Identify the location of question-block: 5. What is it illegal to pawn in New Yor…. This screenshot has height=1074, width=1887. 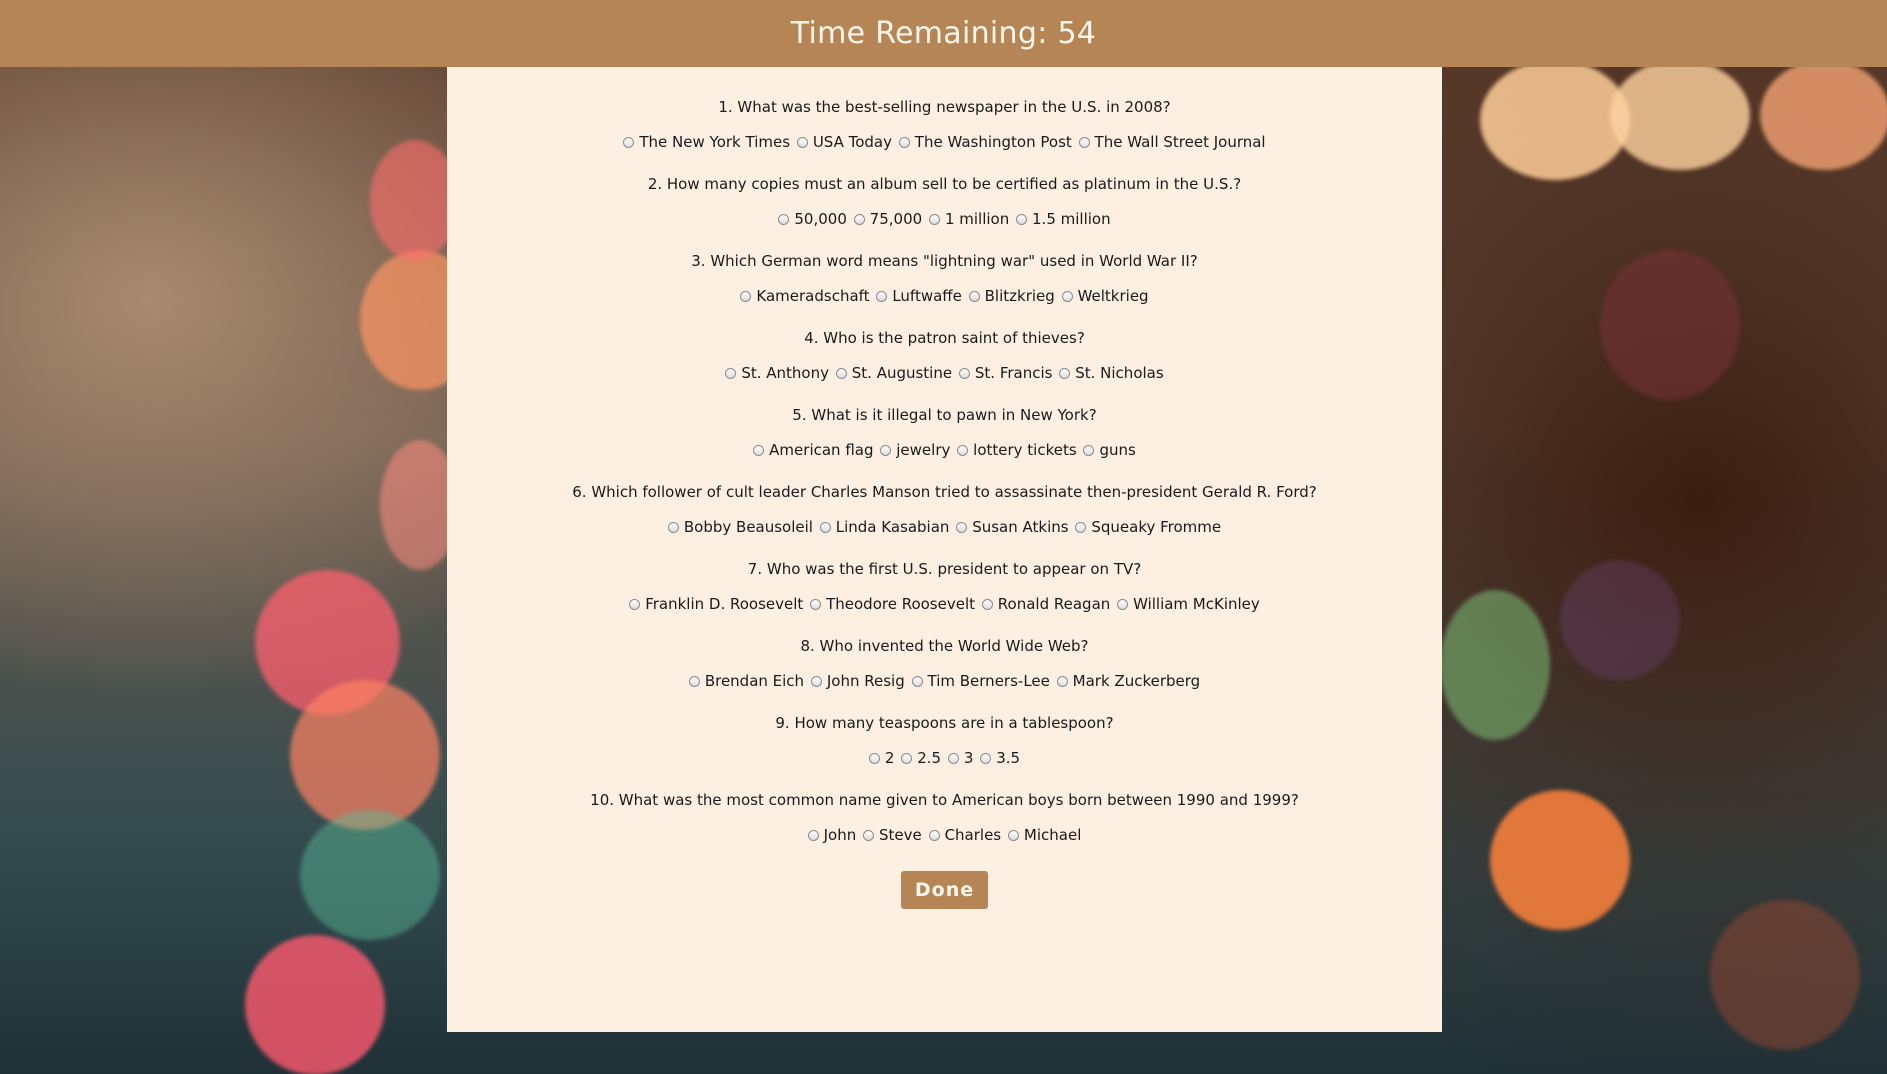
(944, 432).